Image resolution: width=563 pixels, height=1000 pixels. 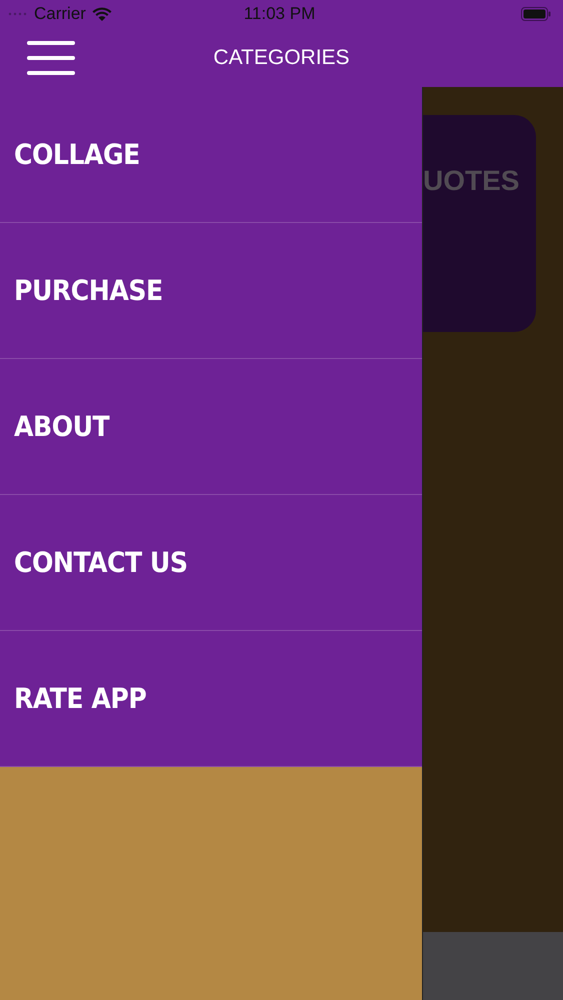 What do you see at coordinates (18, 14) in the screenshot?
I see `signal-icon` at bounding box center [18, 14].